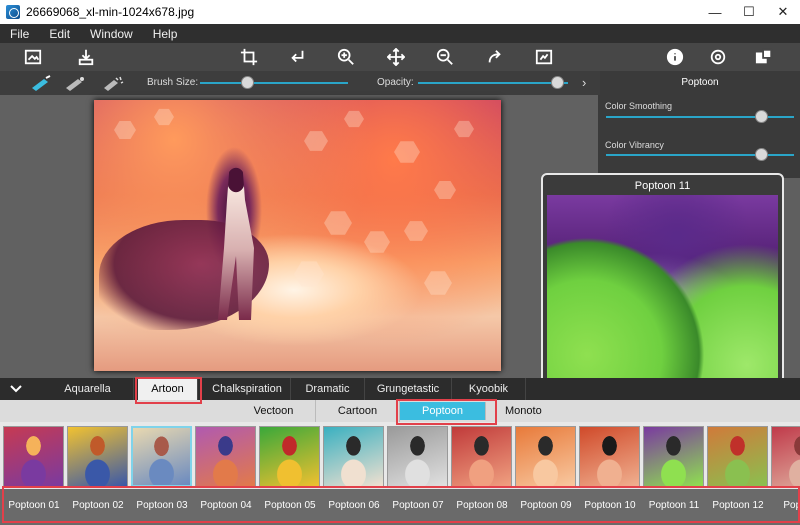 The height and width of the screenshot is (525, 800). What do you see at coordinates (495, 57) in the screenshot?
I see `redo-icon` at bounding box center [495, 57].